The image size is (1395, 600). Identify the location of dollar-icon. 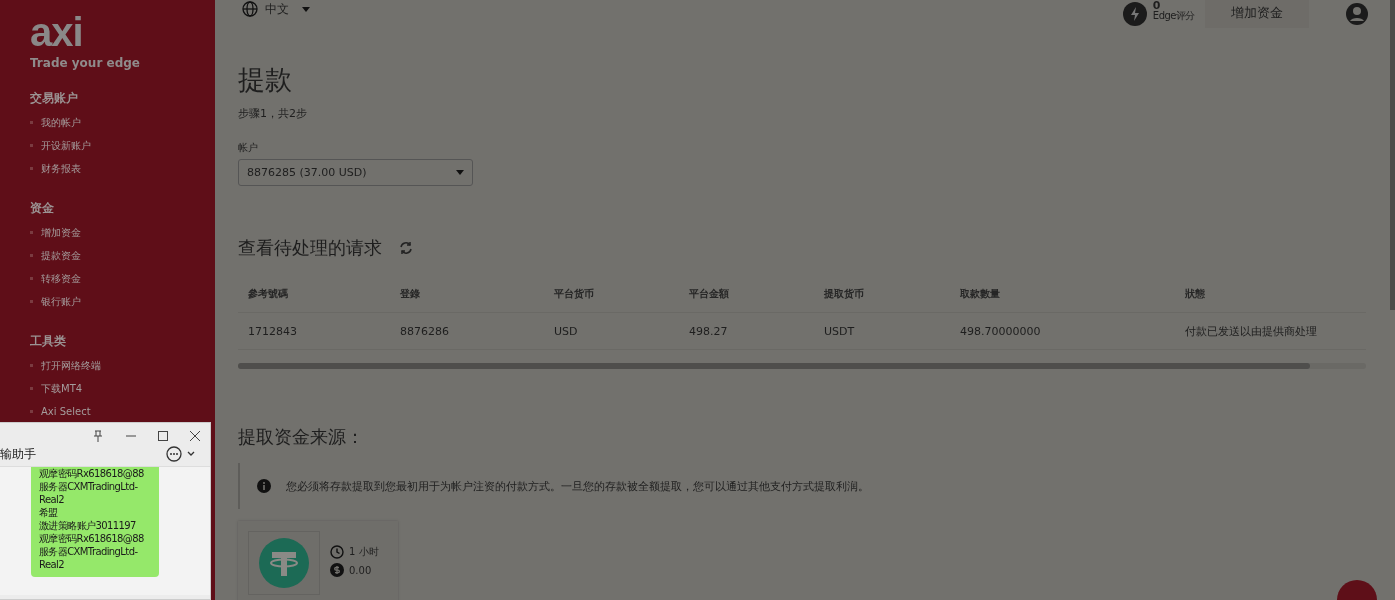
(337, 570).